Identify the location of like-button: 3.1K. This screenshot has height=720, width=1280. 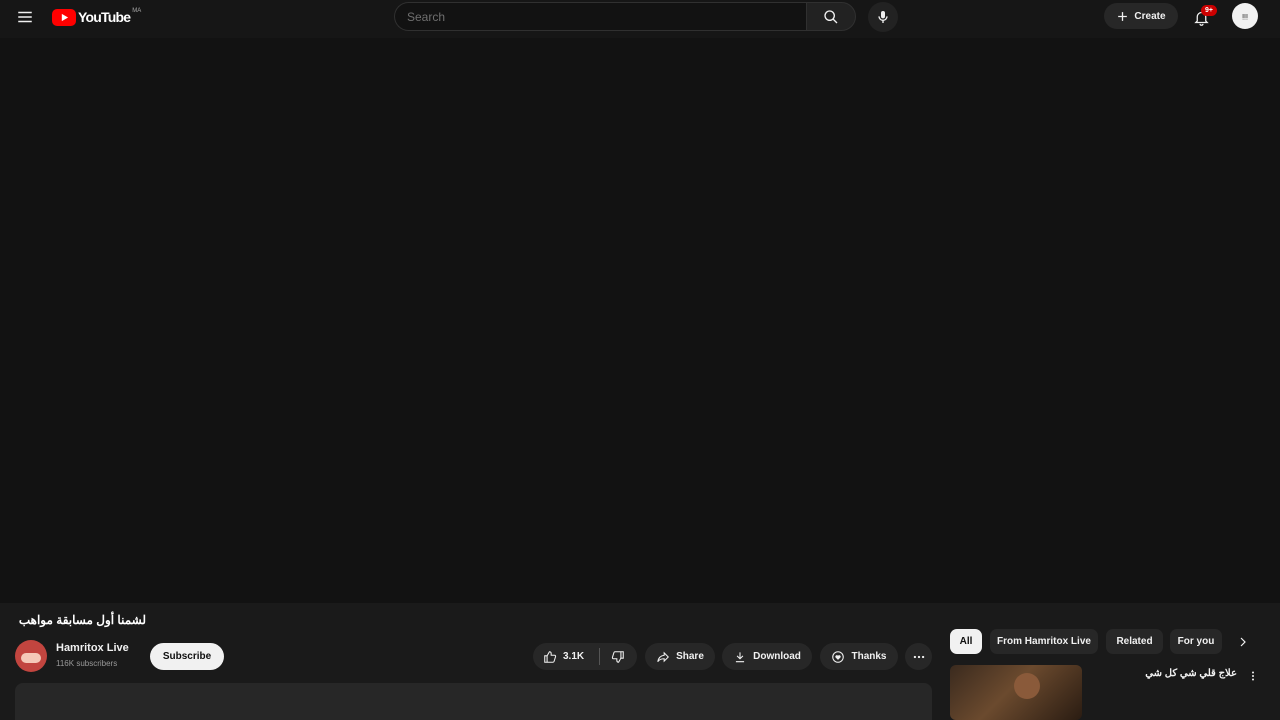
(566, 656).